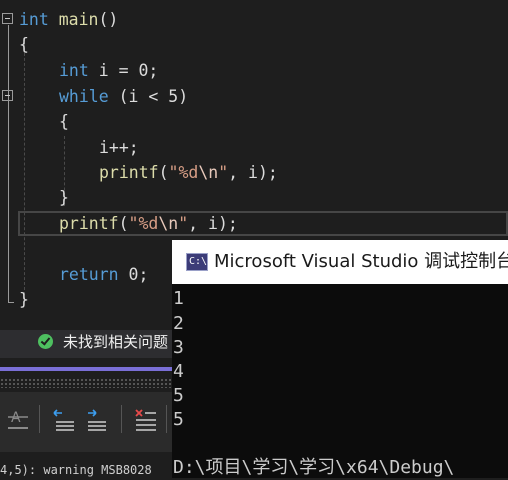 The image size is (508, 480). What do you see at coordinates (103, 274) in the screenshot?
I see `code-line-10: return 0;` at bounding box center [103, 274].